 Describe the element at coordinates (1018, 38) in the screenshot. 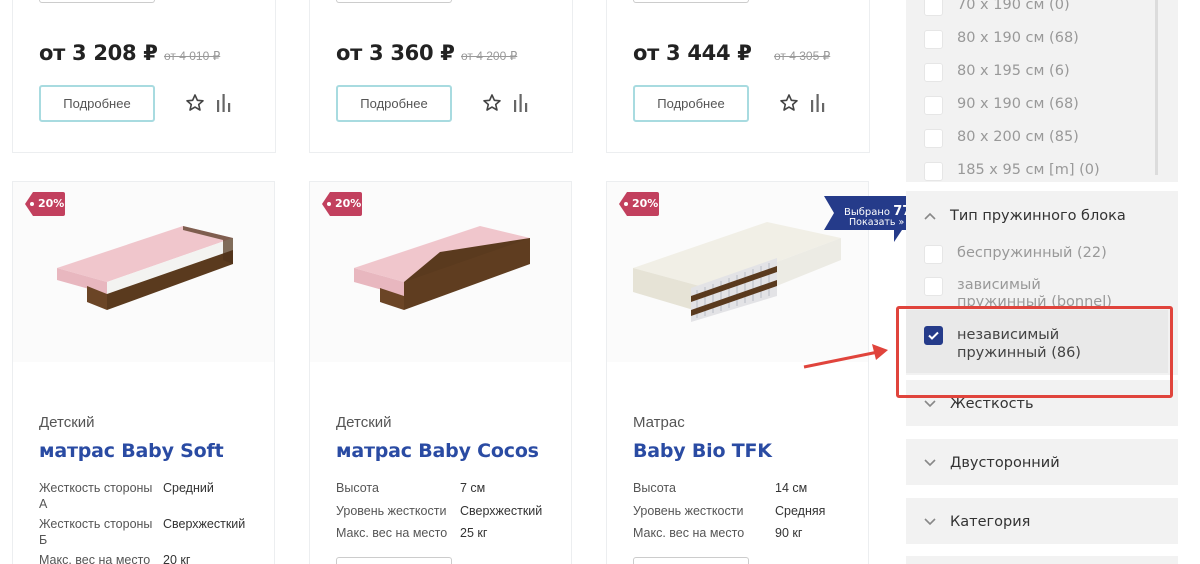

I see `filter-option-label: 80 x 190 см (68)` at that location.